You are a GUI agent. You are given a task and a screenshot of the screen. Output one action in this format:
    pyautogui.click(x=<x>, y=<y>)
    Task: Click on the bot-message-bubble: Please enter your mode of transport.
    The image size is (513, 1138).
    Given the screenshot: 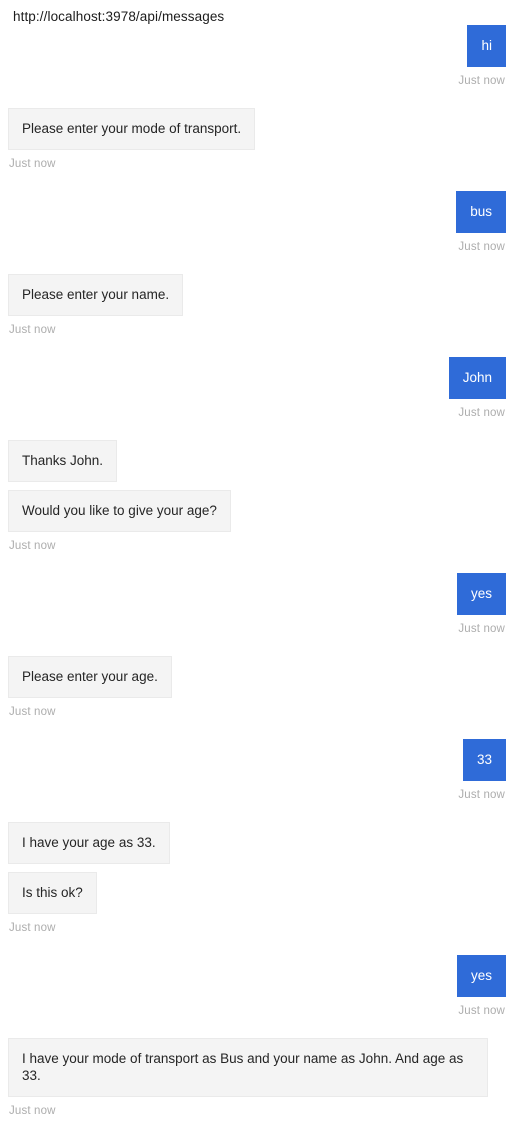 What is the action you would take?
    pyautogui.click(x=132, y=129)
    